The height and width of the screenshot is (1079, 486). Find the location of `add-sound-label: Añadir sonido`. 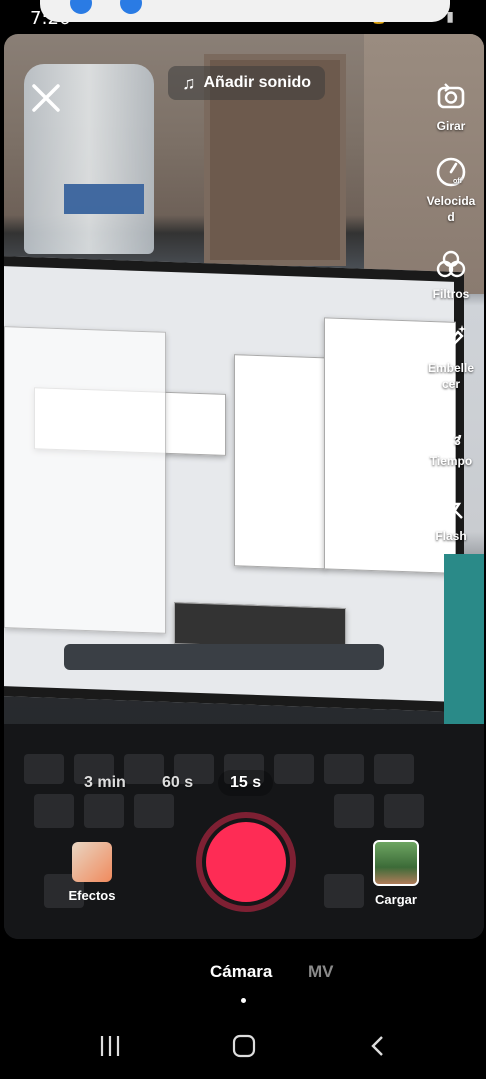

add-sound-label: Añadir sonido is located at coordinates (257, 82).